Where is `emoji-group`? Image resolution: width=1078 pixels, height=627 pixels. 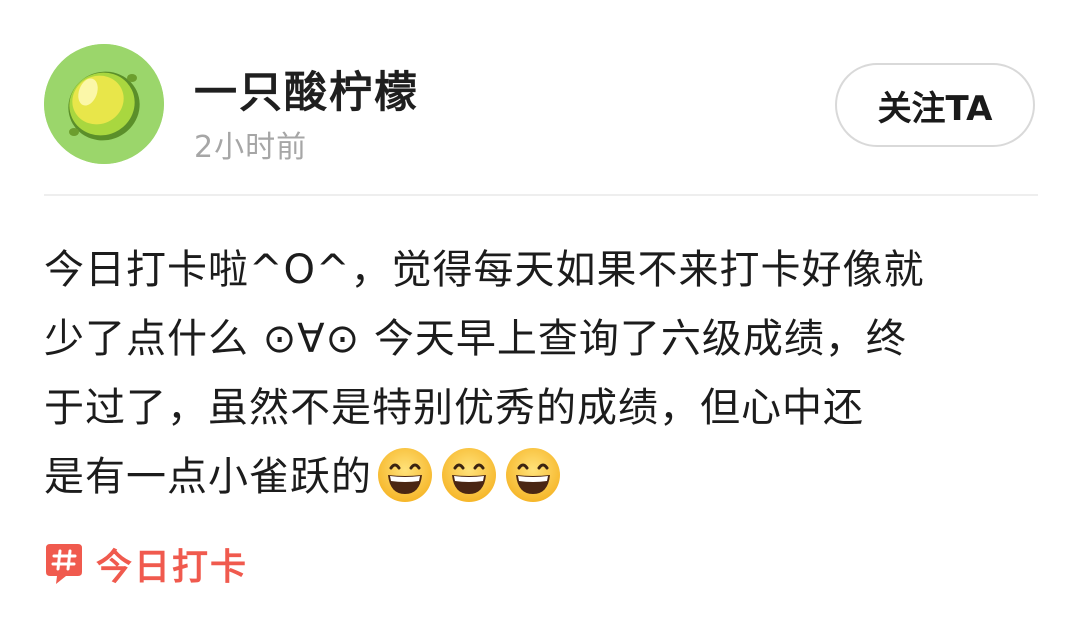 emoji-group is located at coordinates (469, 478).